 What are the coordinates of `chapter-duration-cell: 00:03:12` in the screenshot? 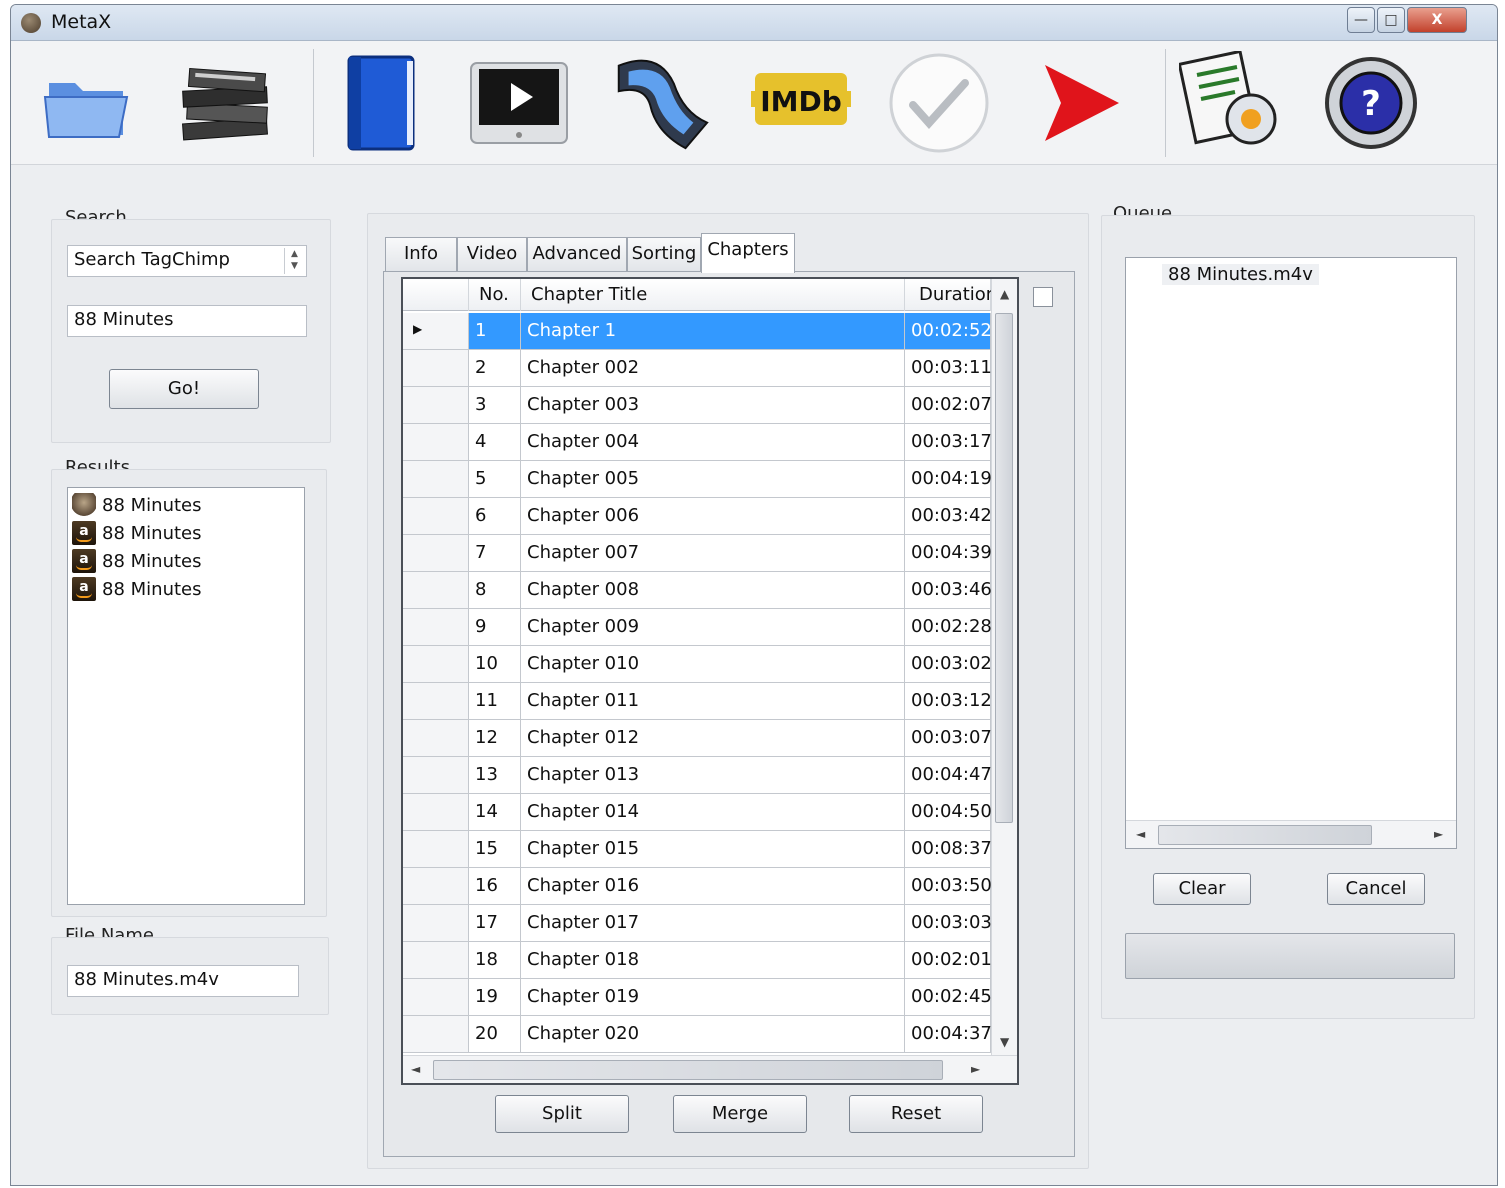 It's located at (948, 701).